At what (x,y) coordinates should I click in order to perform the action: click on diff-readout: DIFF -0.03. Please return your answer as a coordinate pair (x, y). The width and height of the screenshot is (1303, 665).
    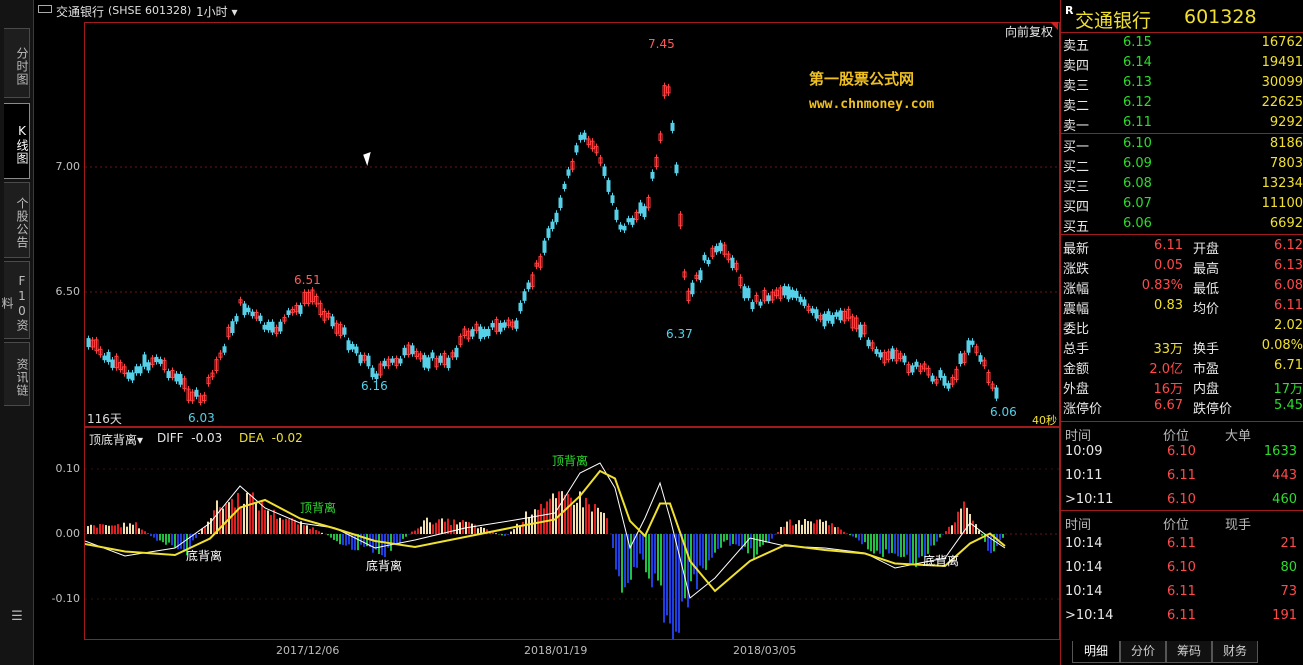
    Looking at the image, I should click on (189, 438).